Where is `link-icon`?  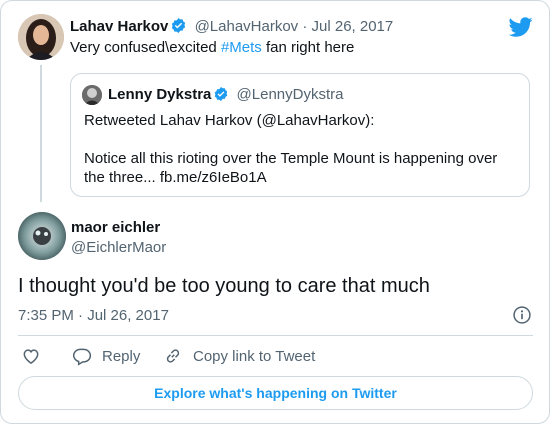
link-icon is located at coordinates (173, 356).